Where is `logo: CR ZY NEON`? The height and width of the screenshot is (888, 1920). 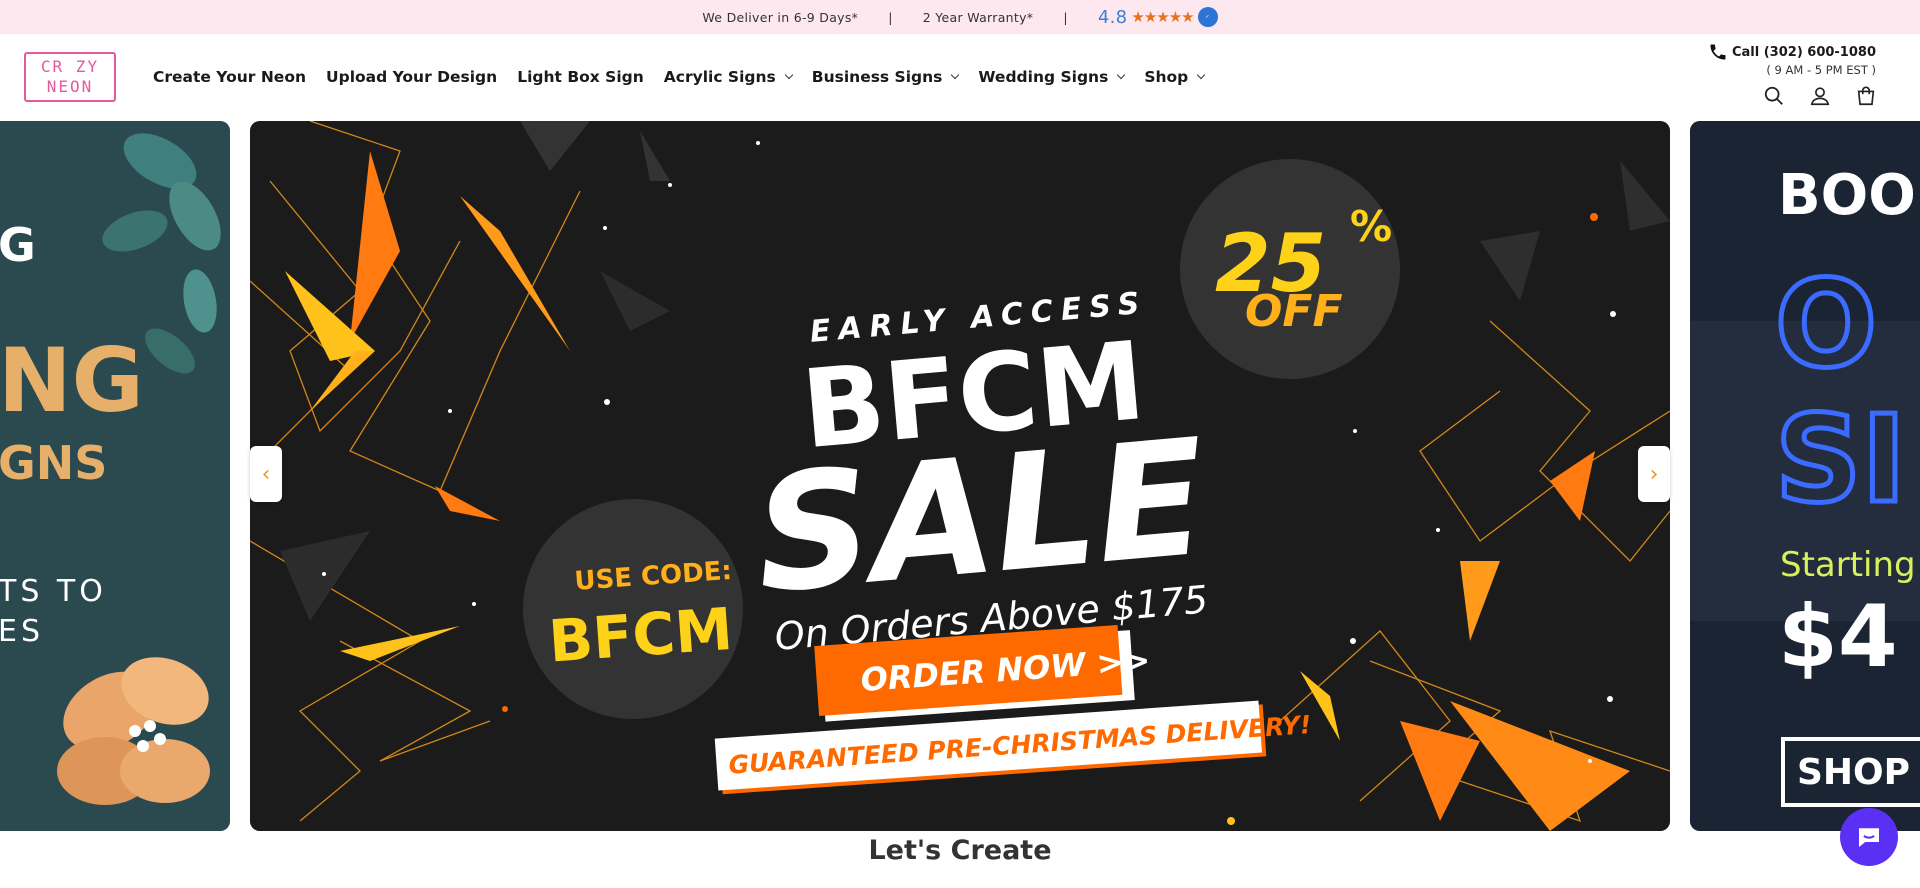
logo: CR ZY NEON is located at coordinates (70, 77).